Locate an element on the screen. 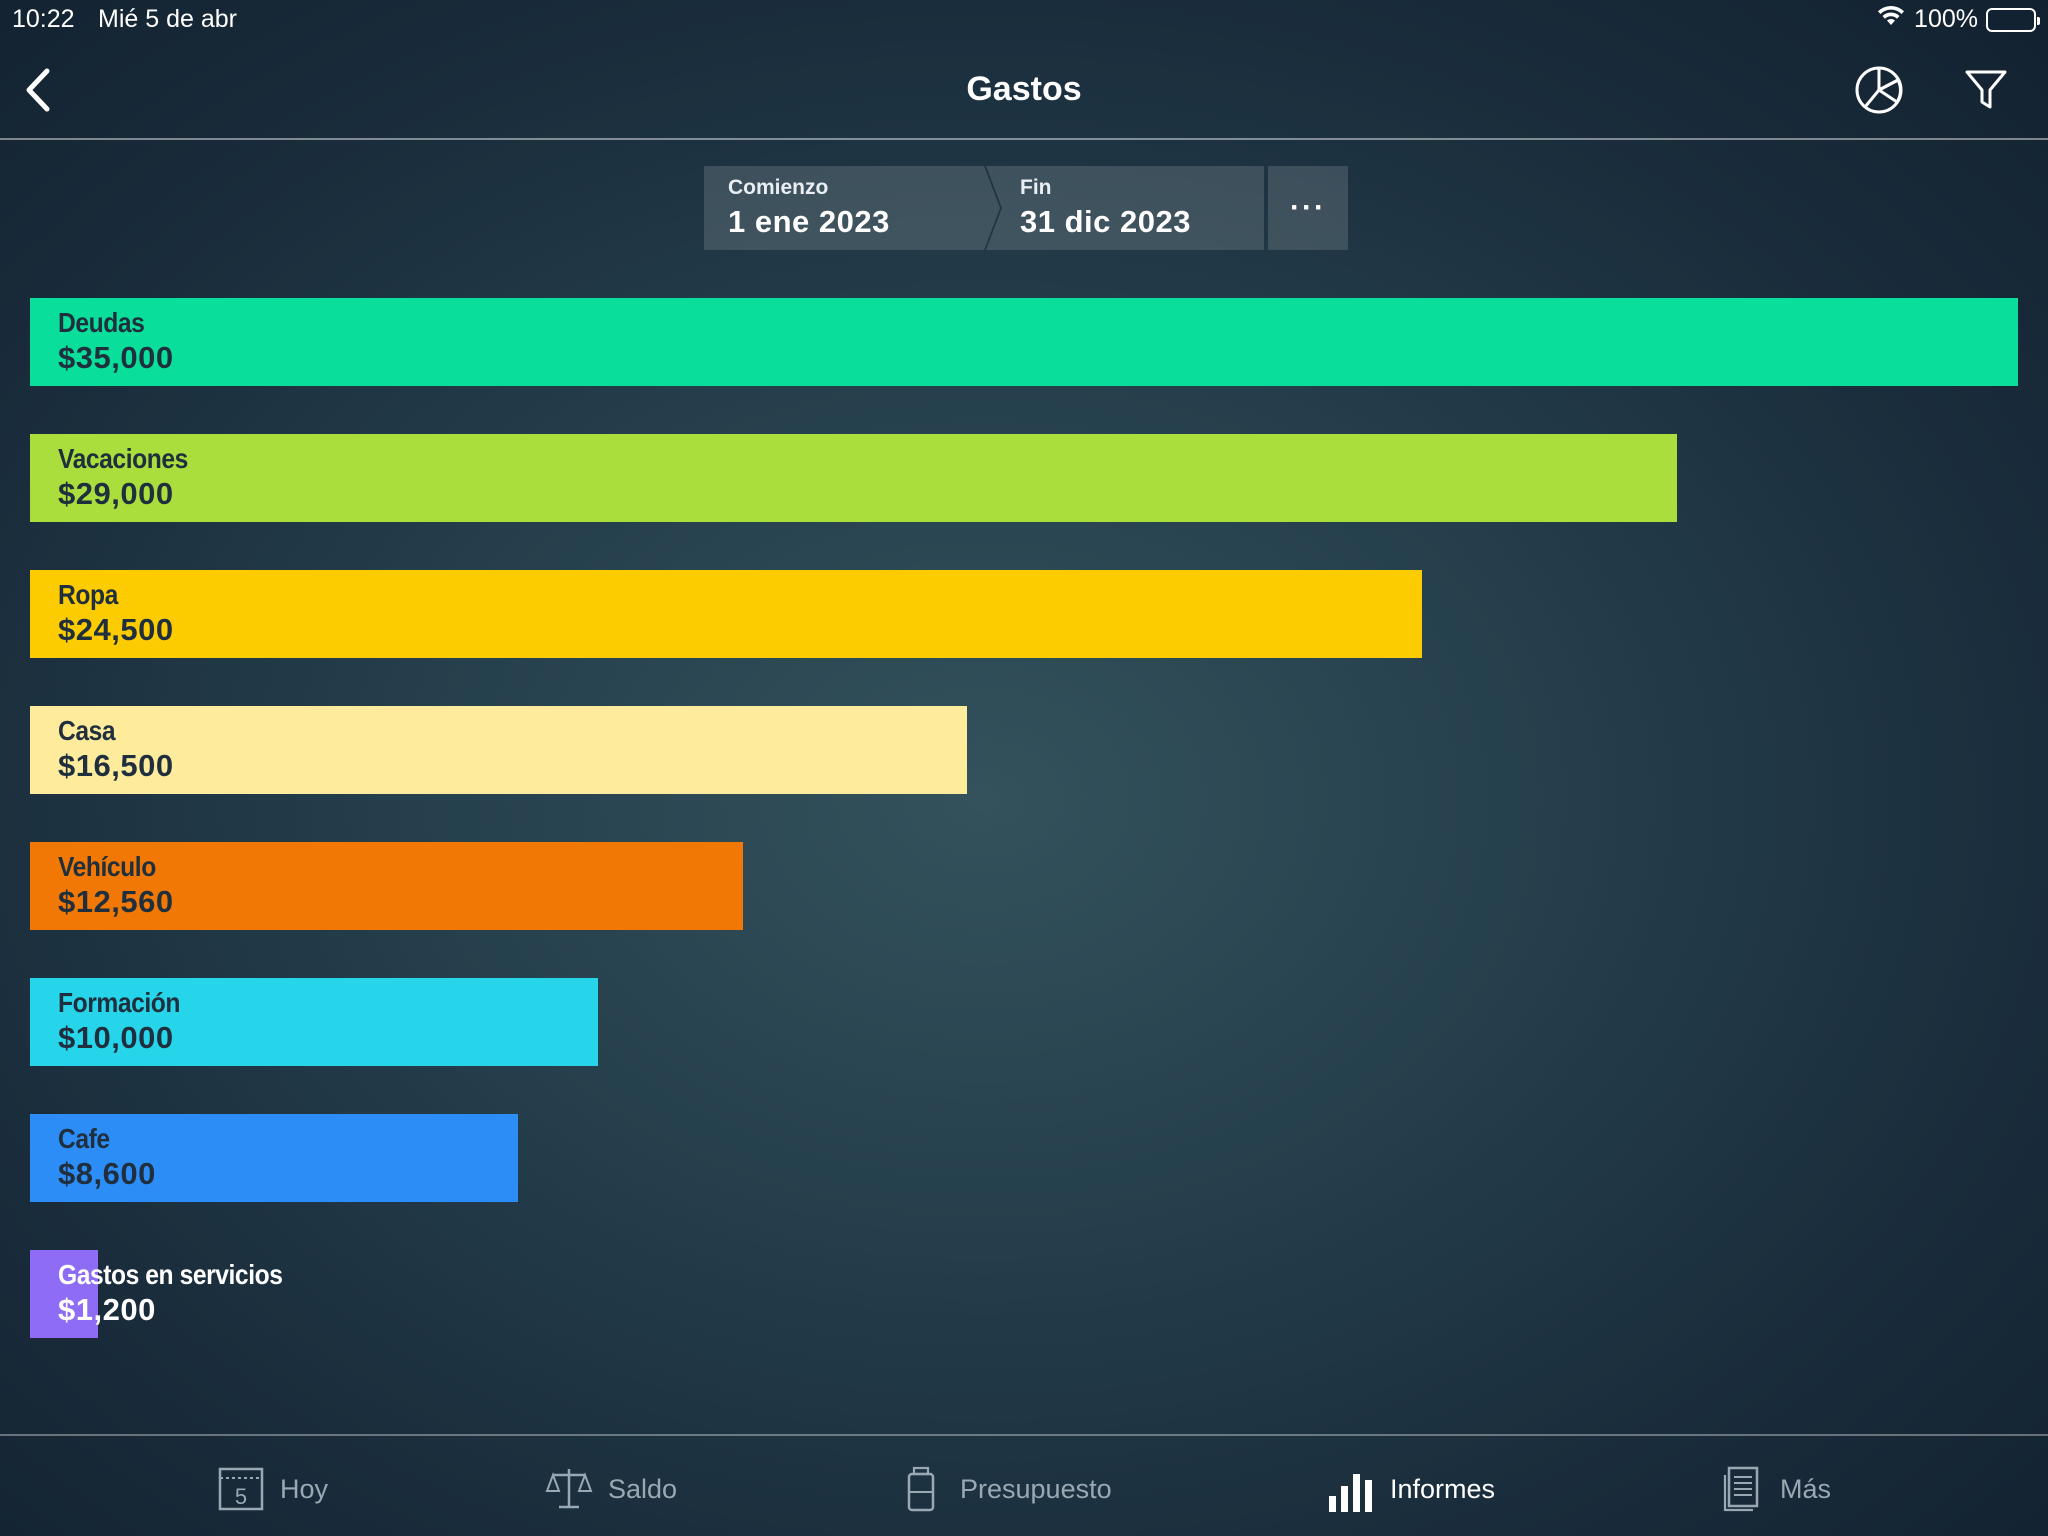  navigation-bar: Gastos is located at coordinates (1024, 90).